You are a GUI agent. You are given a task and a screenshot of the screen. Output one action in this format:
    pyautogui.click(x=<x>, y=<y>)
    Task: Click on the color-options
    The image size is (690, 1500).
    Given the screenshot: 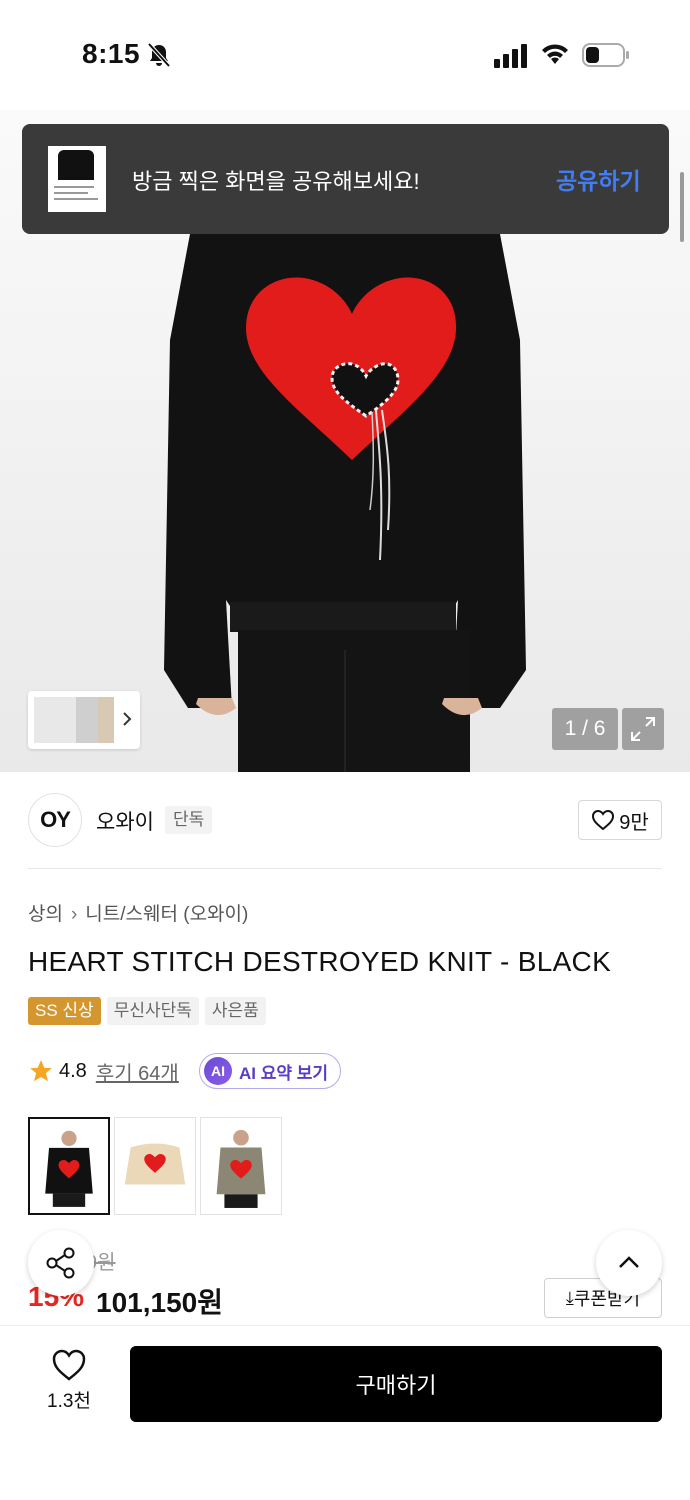 What is the action you would take?
    pyautogui.click(x=155, y=1166)
    